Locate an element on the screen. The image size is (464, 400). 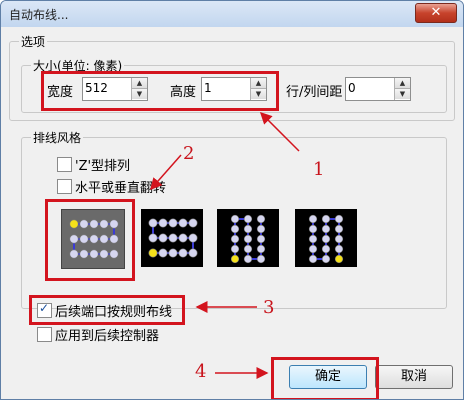
apply-controller-label: 应用到后续控制器 is located at coordinates (107, 336).